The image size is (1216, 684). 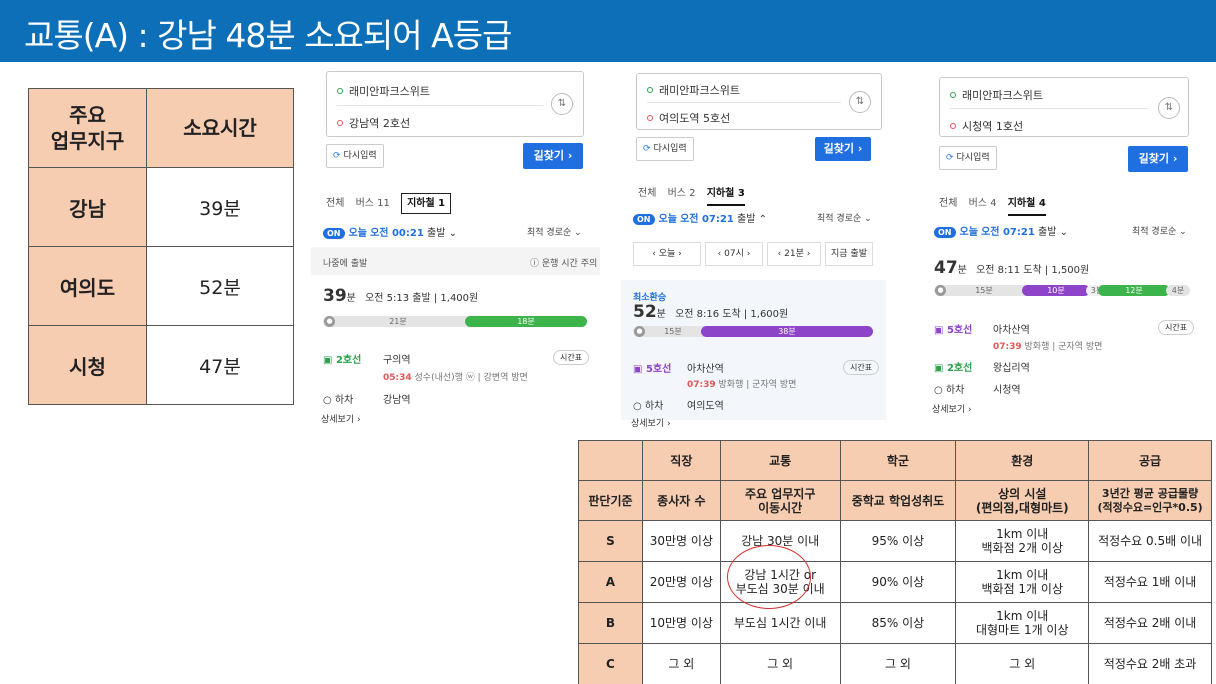 I want to click on header-cell, so click(x=610, y=460).